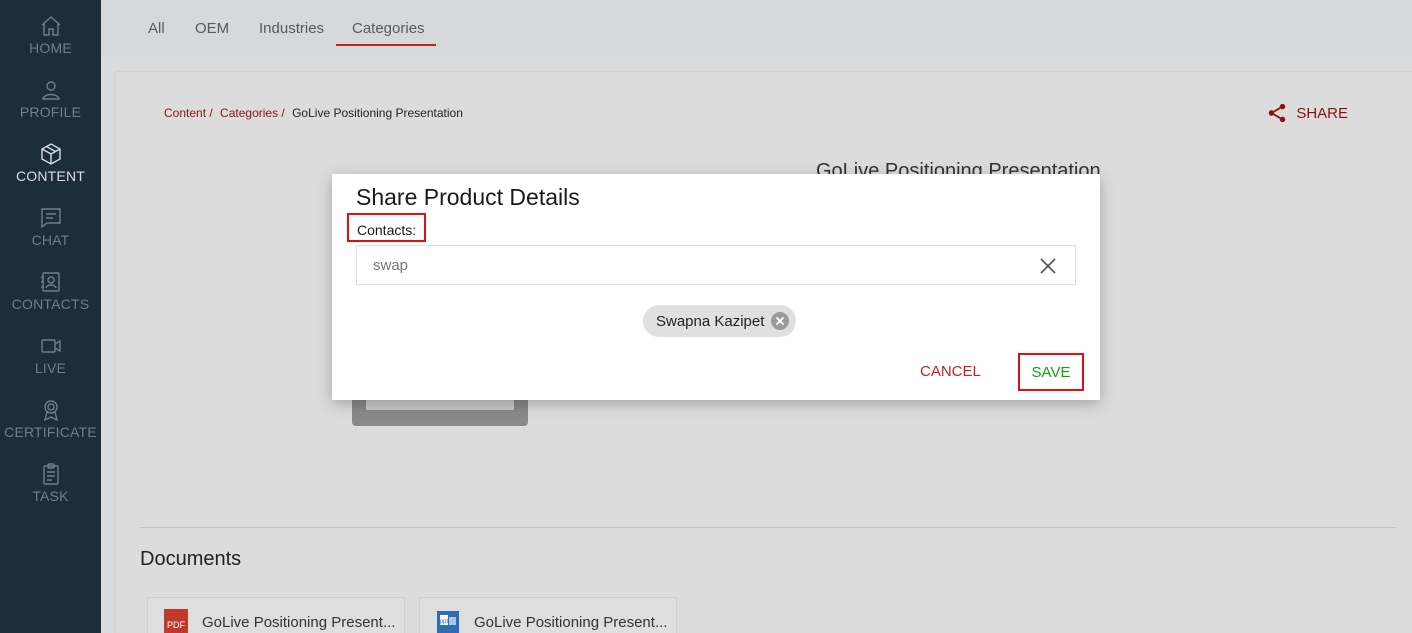 Image resolution: width=1412 pixels, height=633 pixels. I want to click on contact-chip: Swapna Kazipet, so click(720, 321).